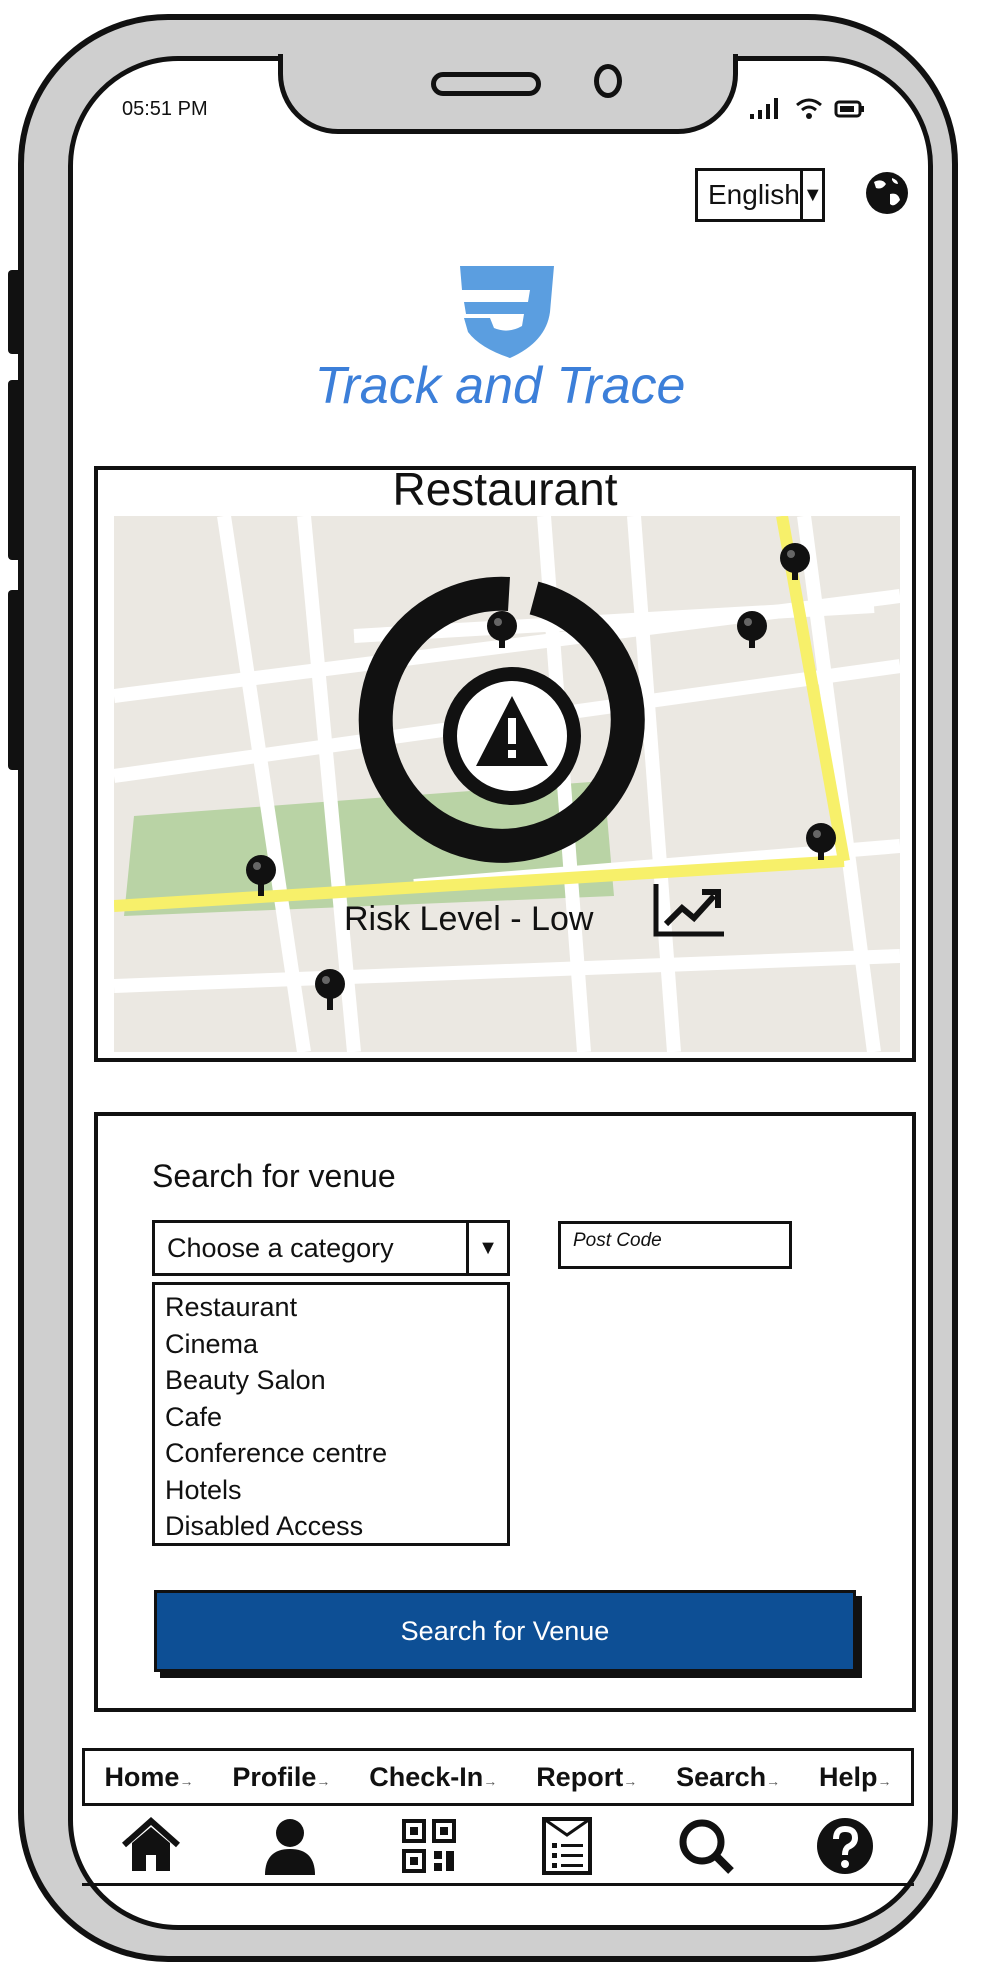 Image resolution: width=981 pixels, height=1975 pixels. What do you see at coordinates (505, 1631) in the screenshot?
I see `search-venue-button: Search for Venue` at bounding box center [505, 1631].